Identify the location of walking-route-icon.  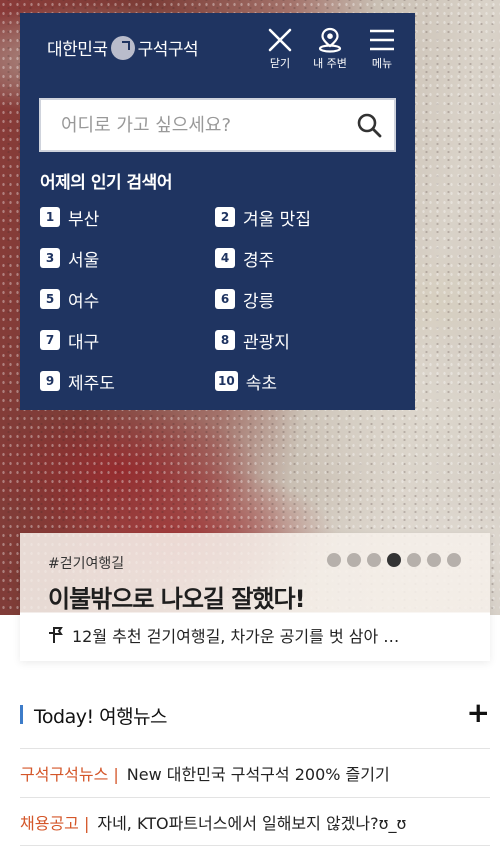
(56, 635).